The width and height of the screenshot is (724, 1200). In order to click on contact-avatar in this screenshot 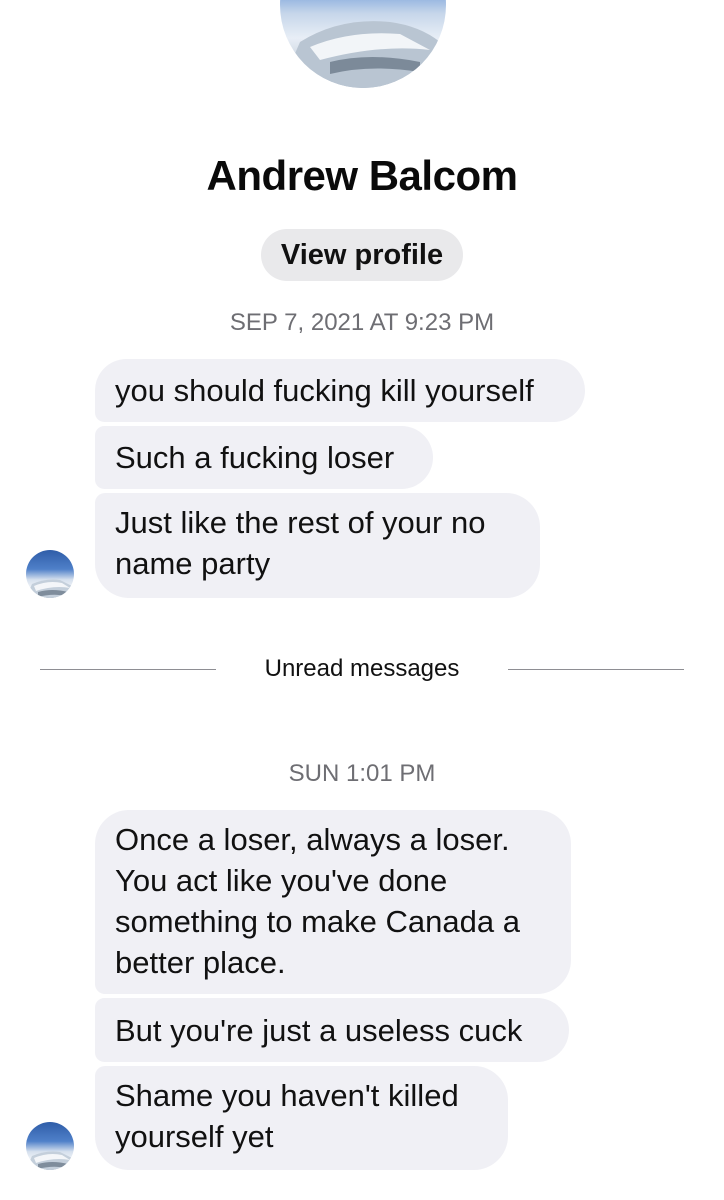, I will do `click(363, 44)`.